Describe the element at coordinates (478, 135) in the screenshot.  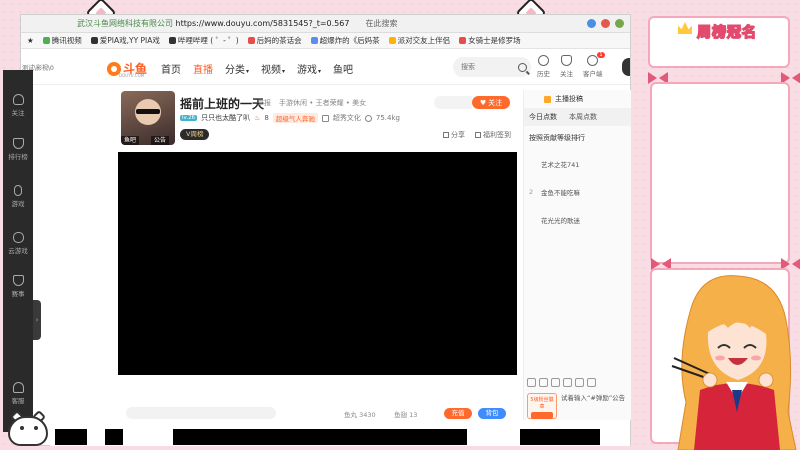
I see `checkin-icon` at that location.